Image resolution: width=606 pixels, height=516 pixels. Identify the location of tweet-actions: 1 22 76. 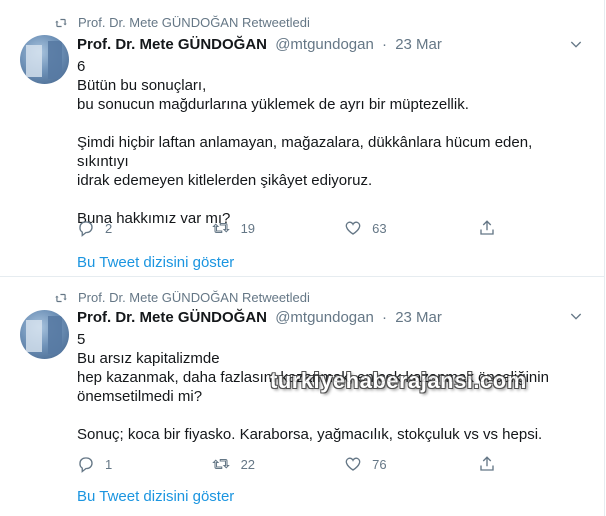
(297, 464).